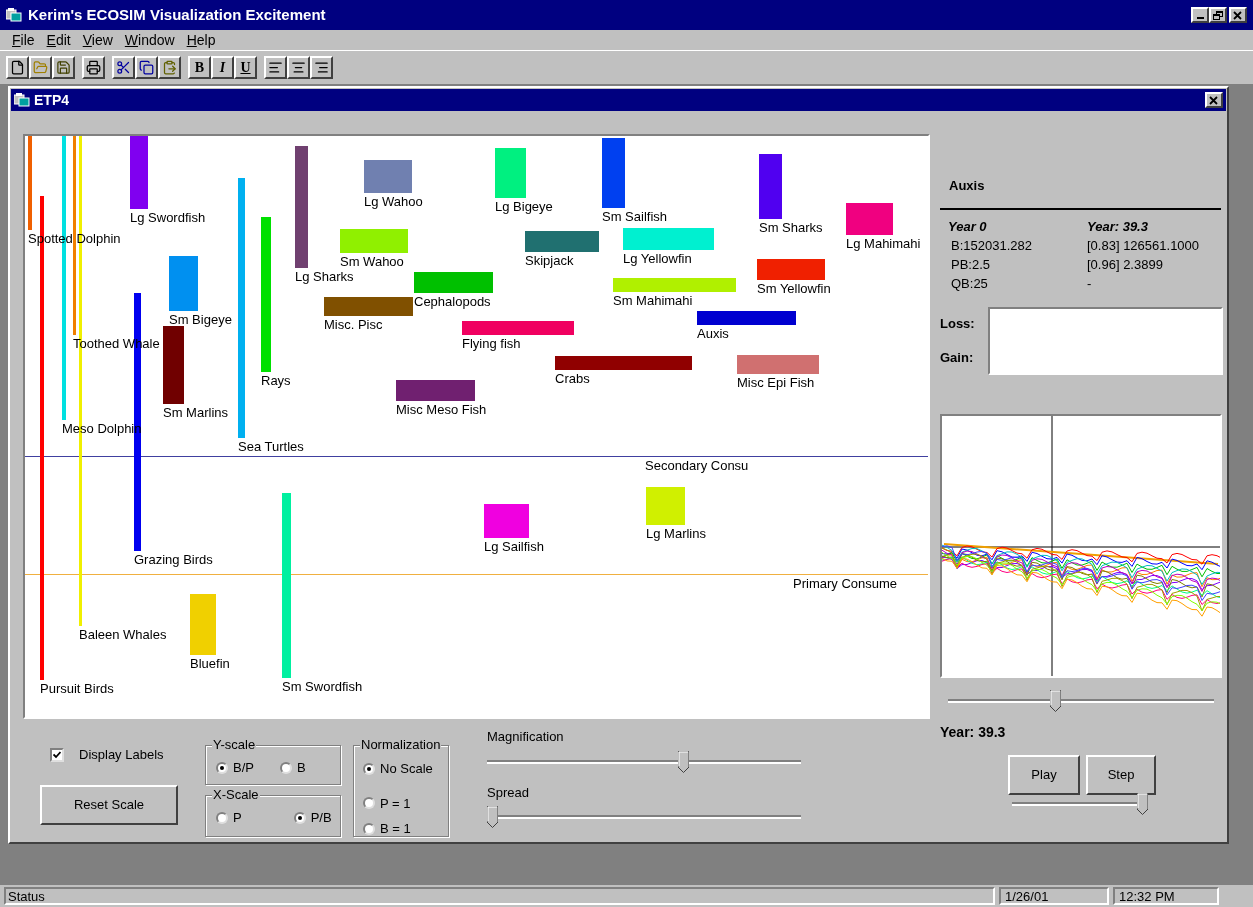 This screenshot has width=1253, height=907. Describe the element at coordinates (146, 67) in the screenshot. I see `copy-icon` at that location.